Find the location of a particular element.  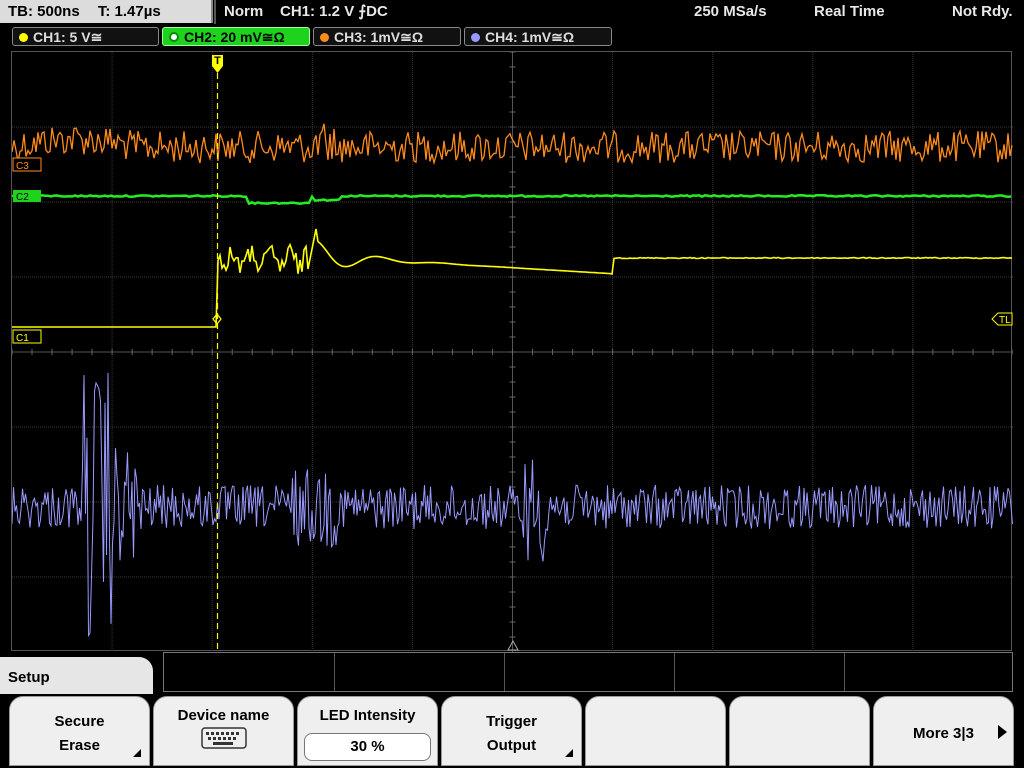

ch2-dot-icon is located at coordinates (174, 37).